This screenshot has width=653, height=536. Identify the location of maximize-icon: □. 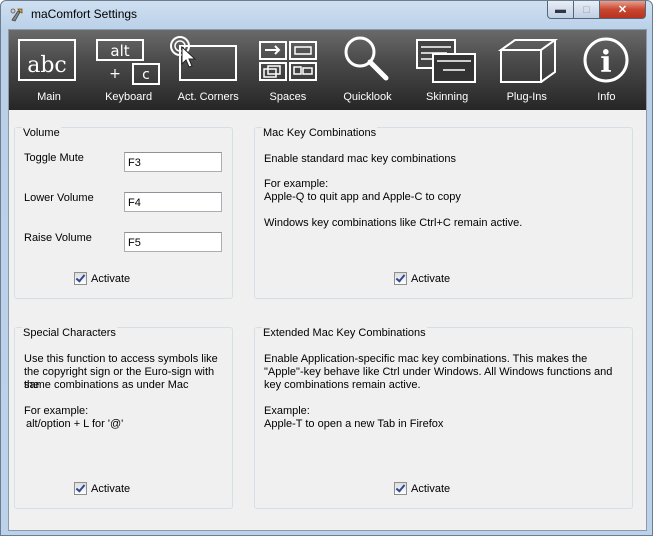
(586, 9).